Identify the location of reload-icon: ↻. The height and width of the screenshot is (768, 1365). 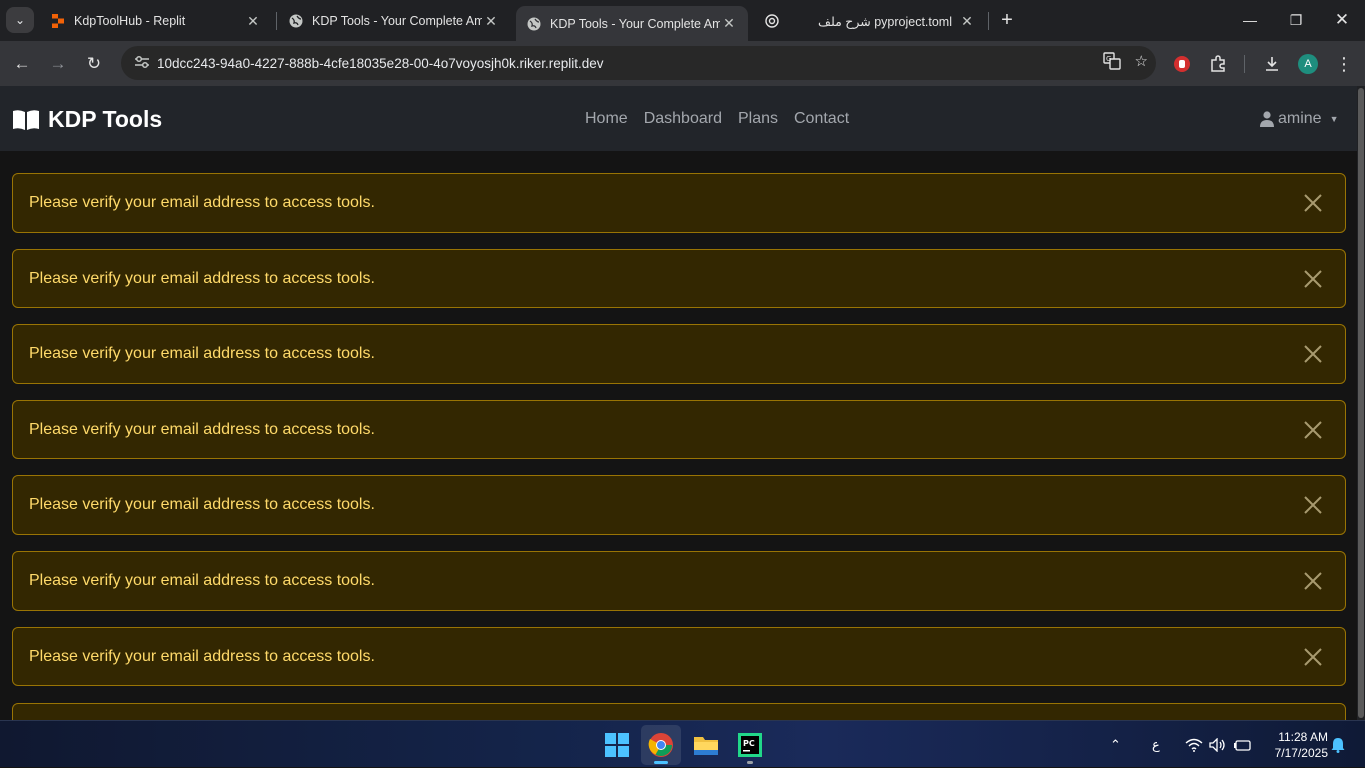
(94, 64).